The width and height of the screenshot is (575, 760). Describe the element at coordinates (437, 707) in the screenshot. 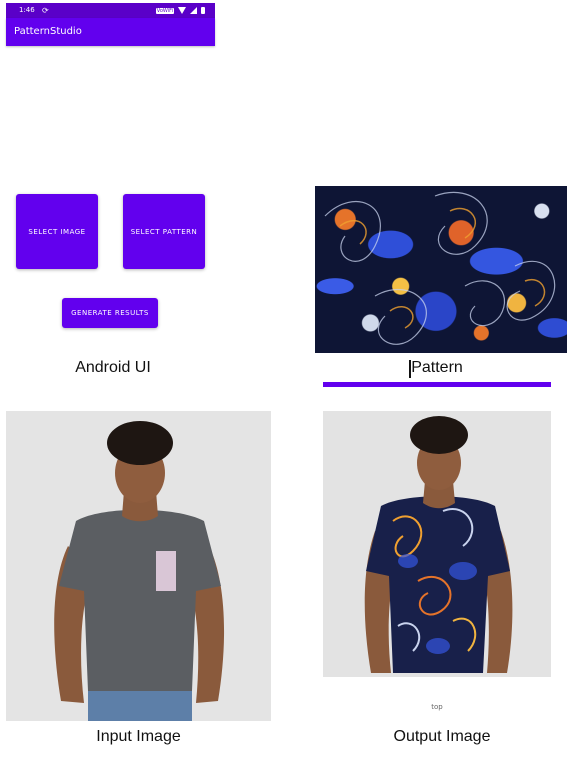

I see `output-footer-label: top` at that location.